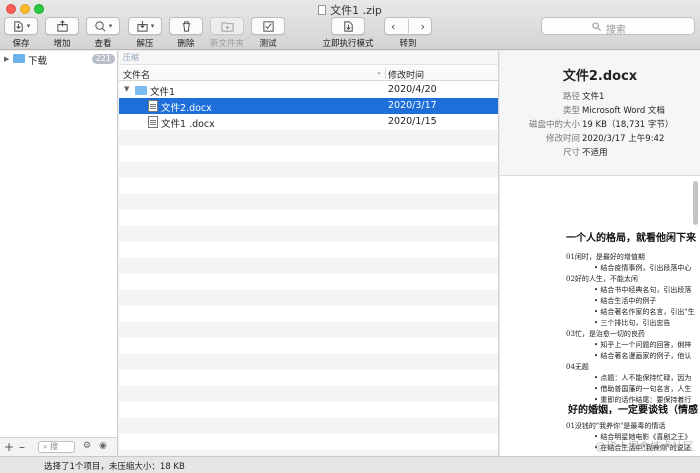 The width and height of the screenshot is (700, 473). Describe the element at coordinates (408, 44) in the screenshot. I see `goto-label: 转到` at that location.